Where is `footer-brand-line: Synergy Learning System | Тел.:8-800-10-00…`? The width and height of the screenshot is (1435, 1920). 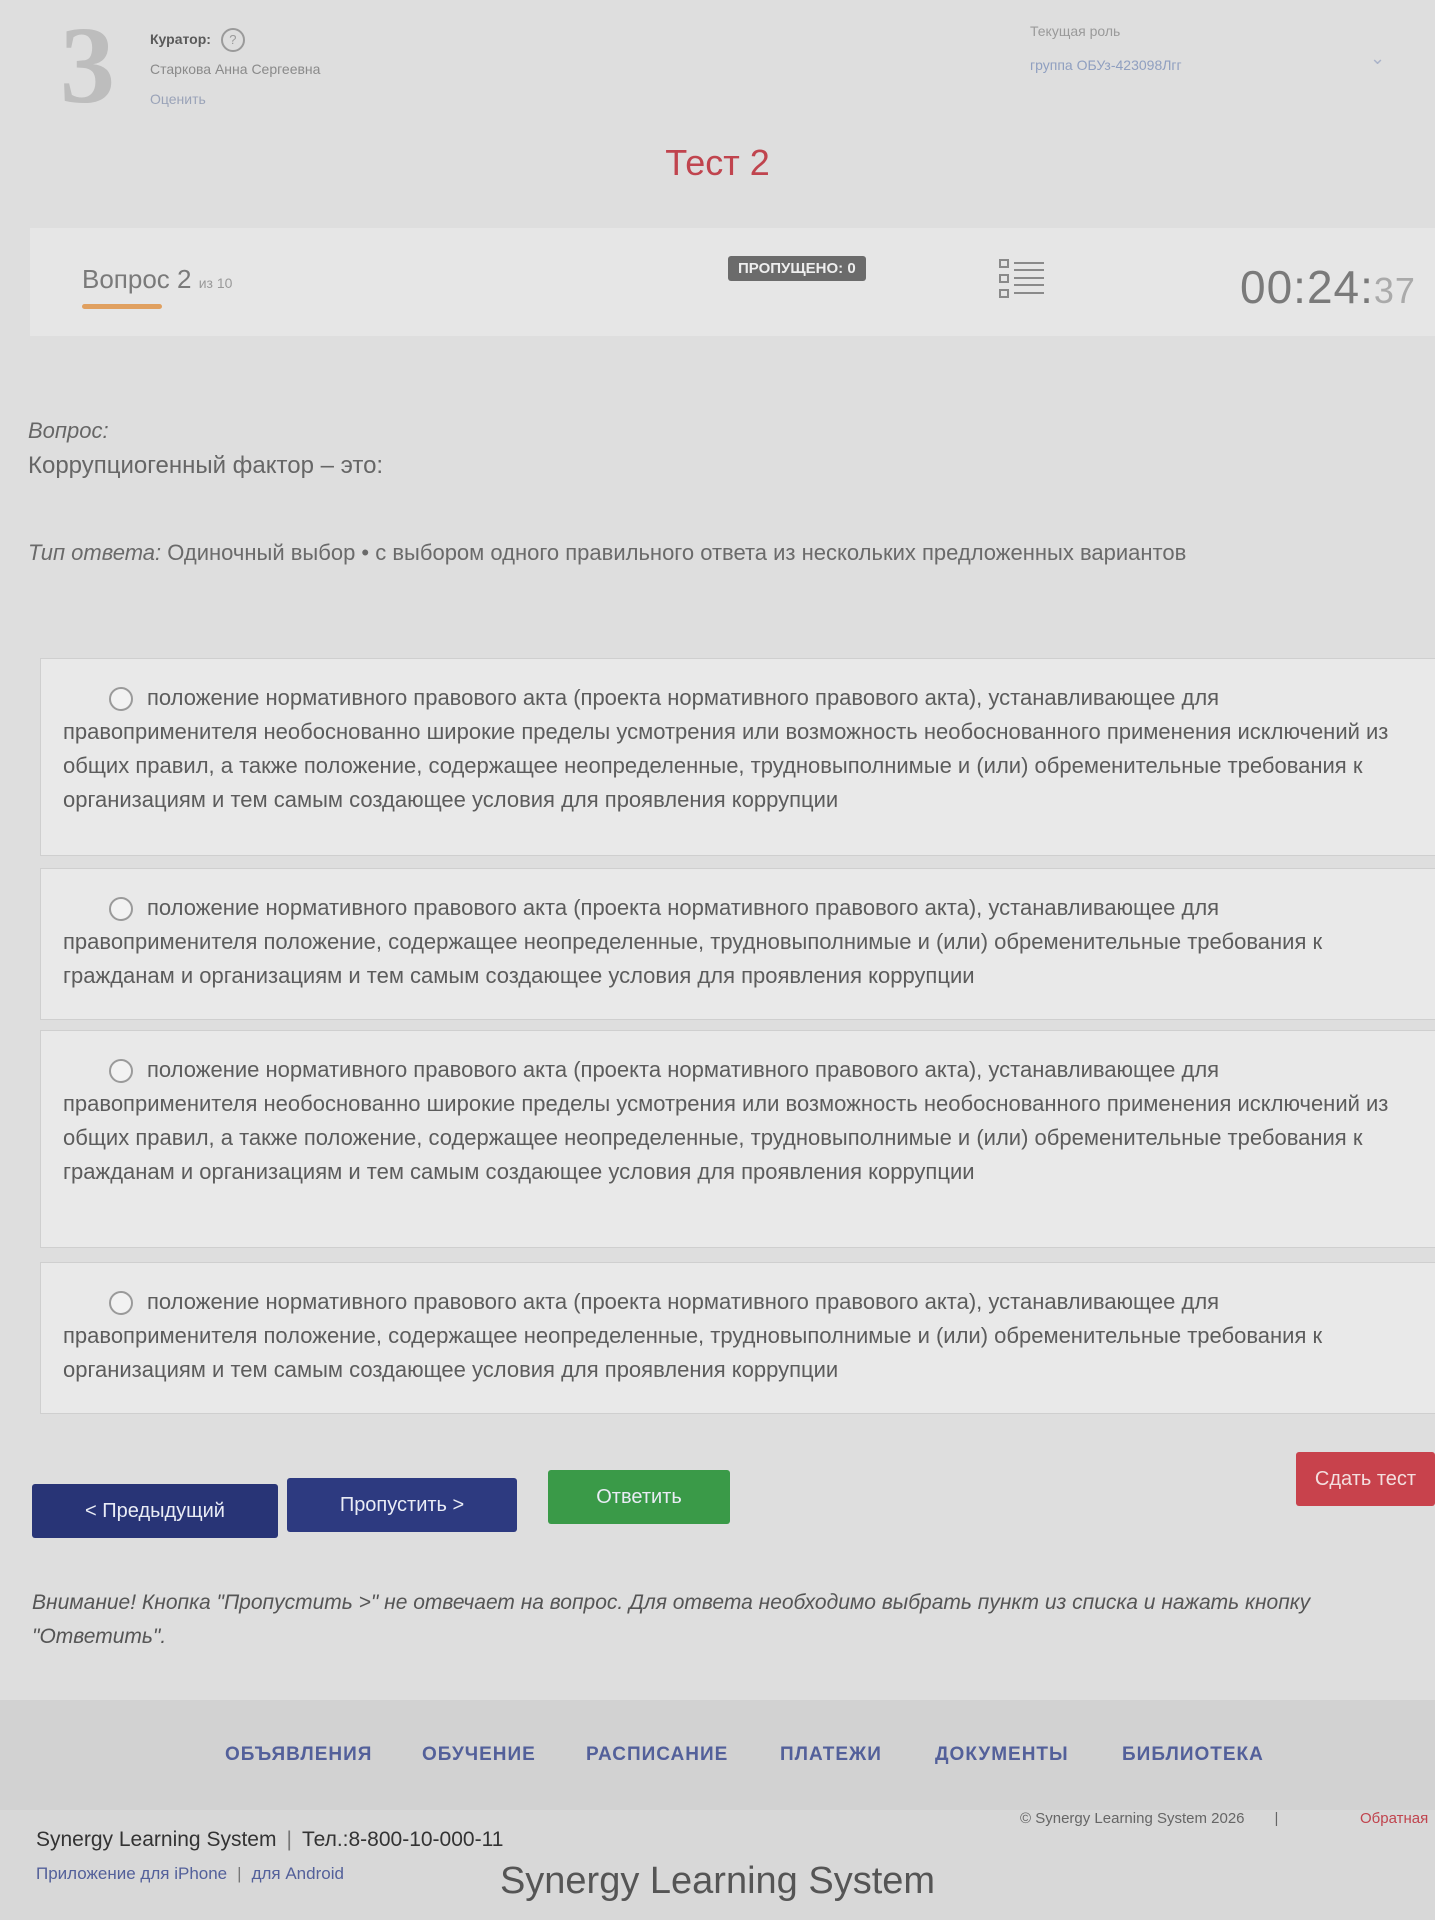 footer-brand-line: Synergy Learning System | Тел.:8-800-10-00… is located at coordinates (270, 1839).